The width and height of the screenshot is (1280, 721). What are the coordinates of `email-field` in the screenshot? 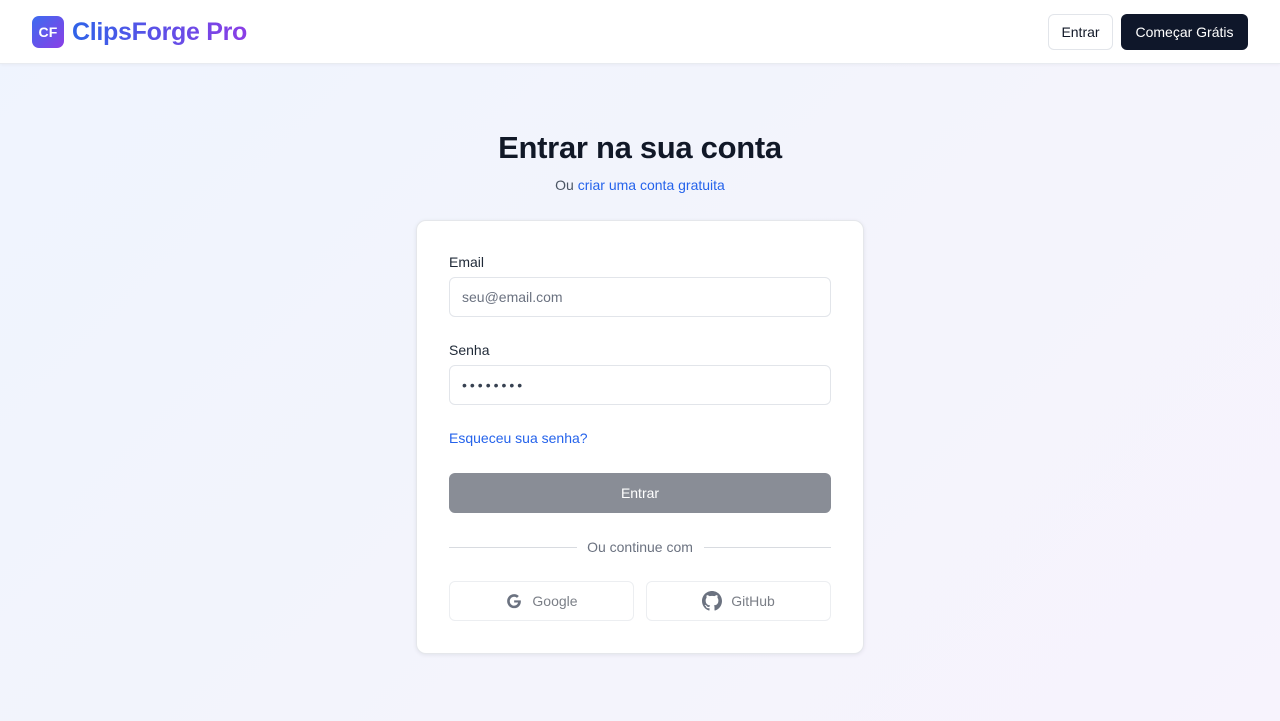 It's located at (640, 297).